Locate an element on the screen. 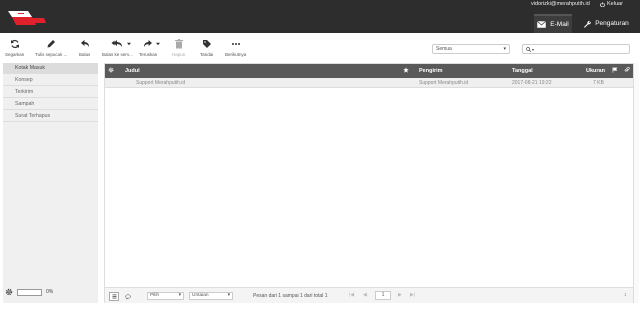  list-mode-icon is located at coordinates (114, 296).